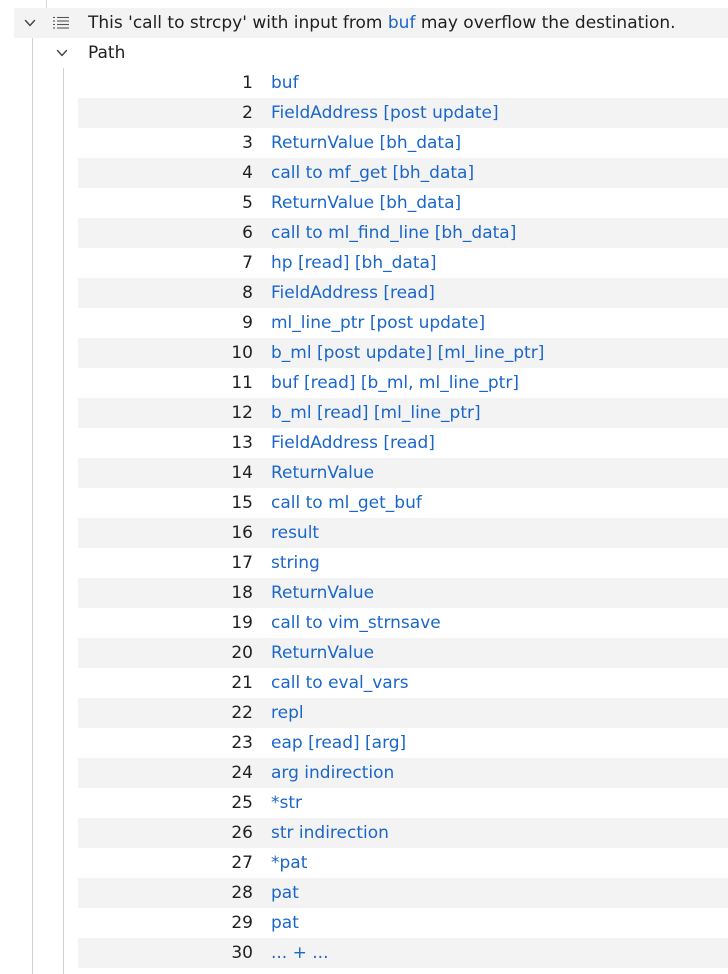 The width and height of the screenshot is (728, 974). Describe the element at coordinates (295, 563) in the screenshot. I see `path-step-link: string` at that location.